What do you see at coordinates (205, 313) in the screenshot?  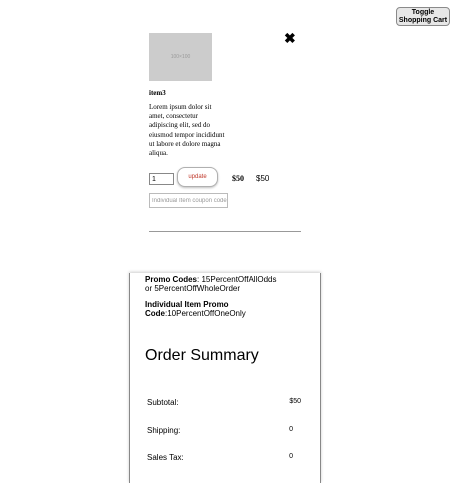 I see `item-promo-value: :10PercentOffOneOnly` at bounding box center [205, 313].